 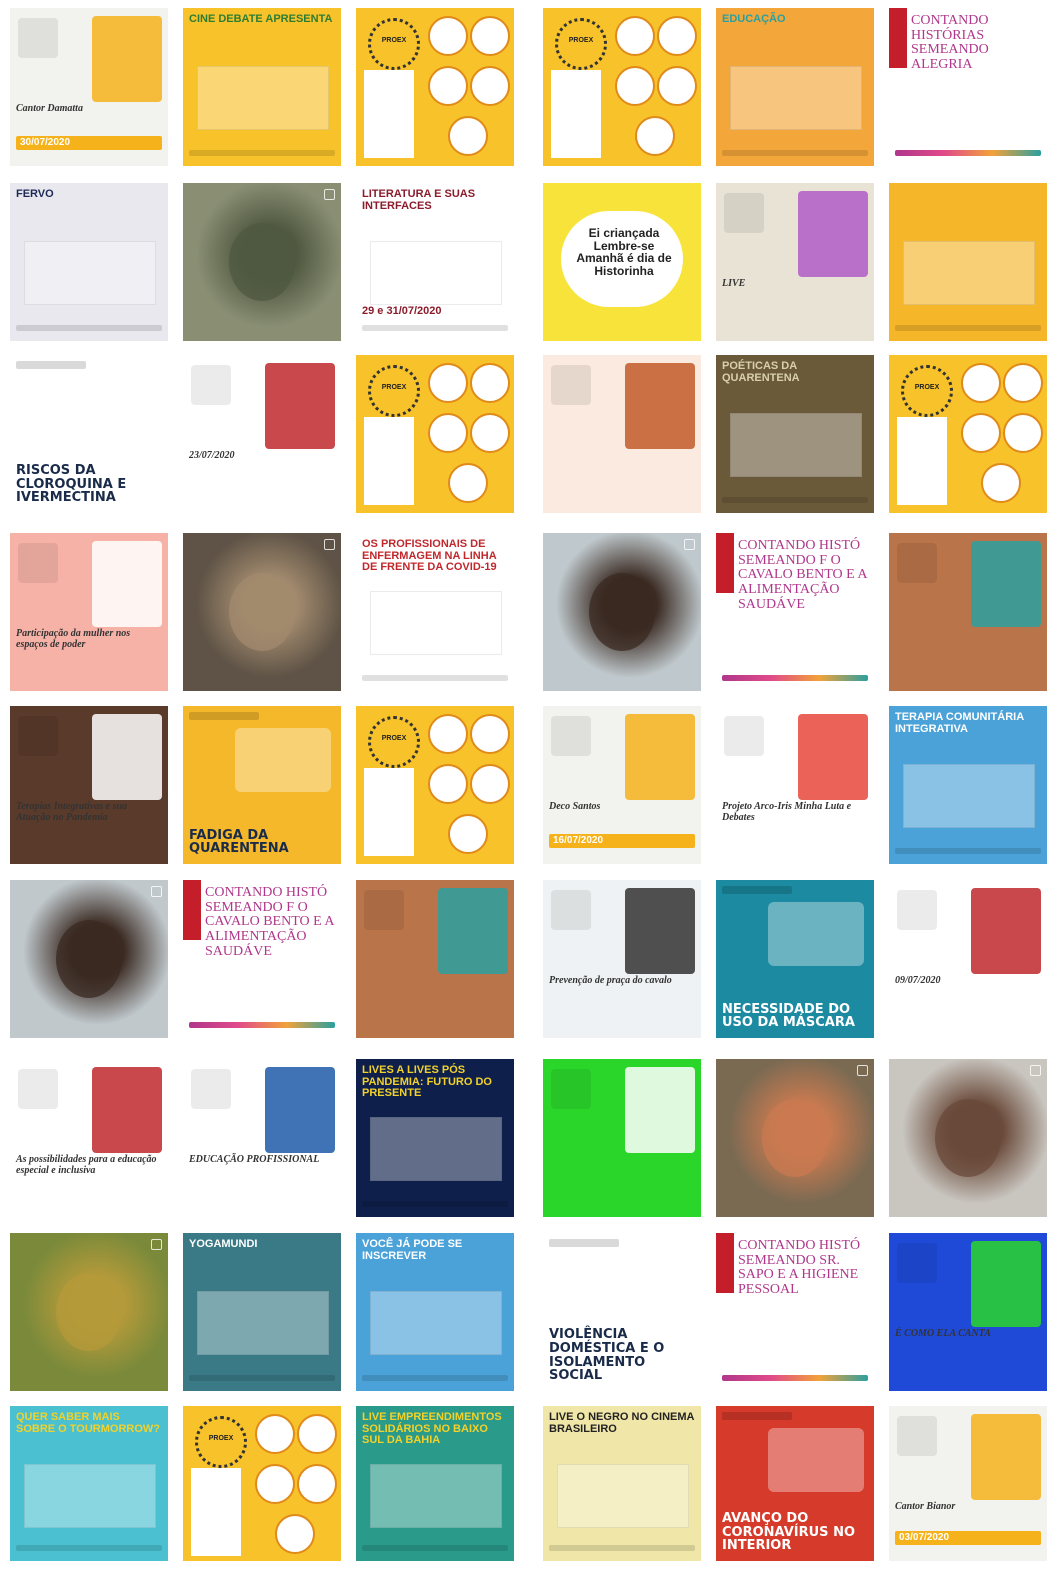 What do you see at coordinates (795, 1483) in the screenshot?
I see `post-thumbnail: AVANÇO DO CORONAVÍRUS NO INTERIOR` at bounding box center [795, 1483].